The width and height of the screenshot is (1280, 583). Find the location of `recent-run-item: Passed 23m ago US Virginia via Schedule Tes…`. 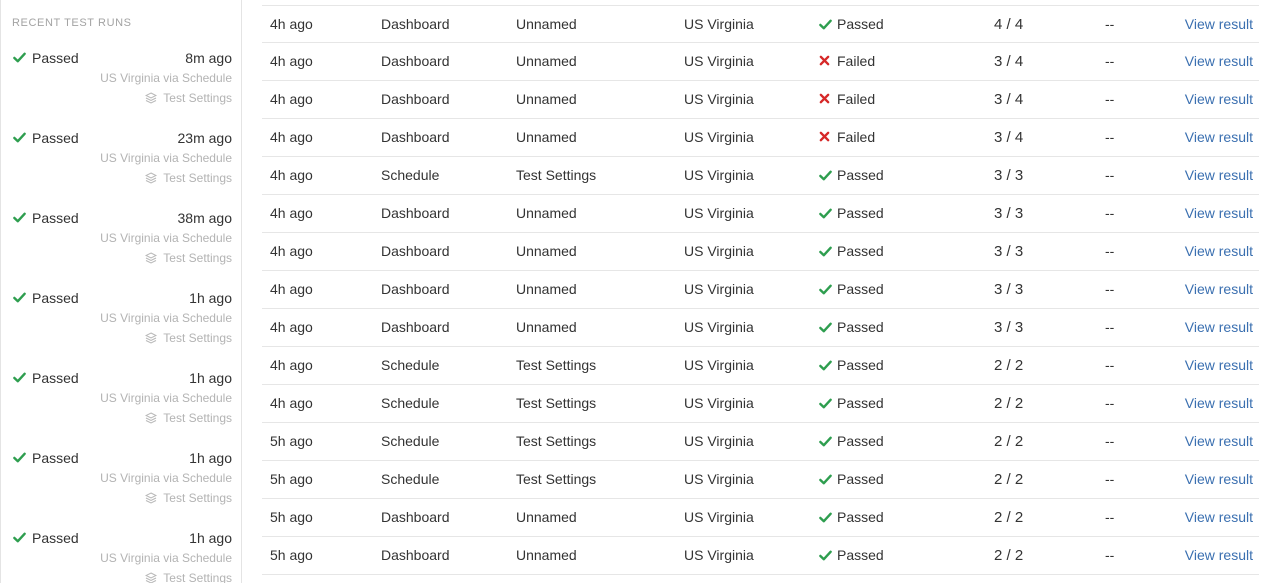

recent-run-item: Passed 23m ago US Virginia via Schedule Tes… is located at coordinates (121, 170).